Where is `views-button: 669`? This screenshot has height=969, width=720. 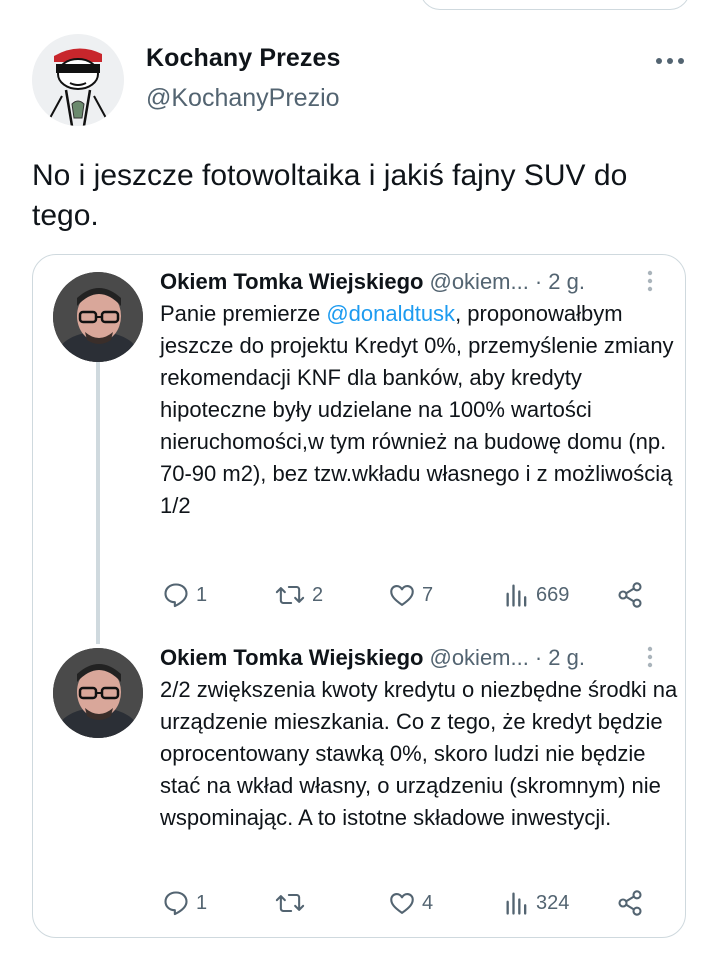 views-button: 669 is located at coordinates (536, 595).